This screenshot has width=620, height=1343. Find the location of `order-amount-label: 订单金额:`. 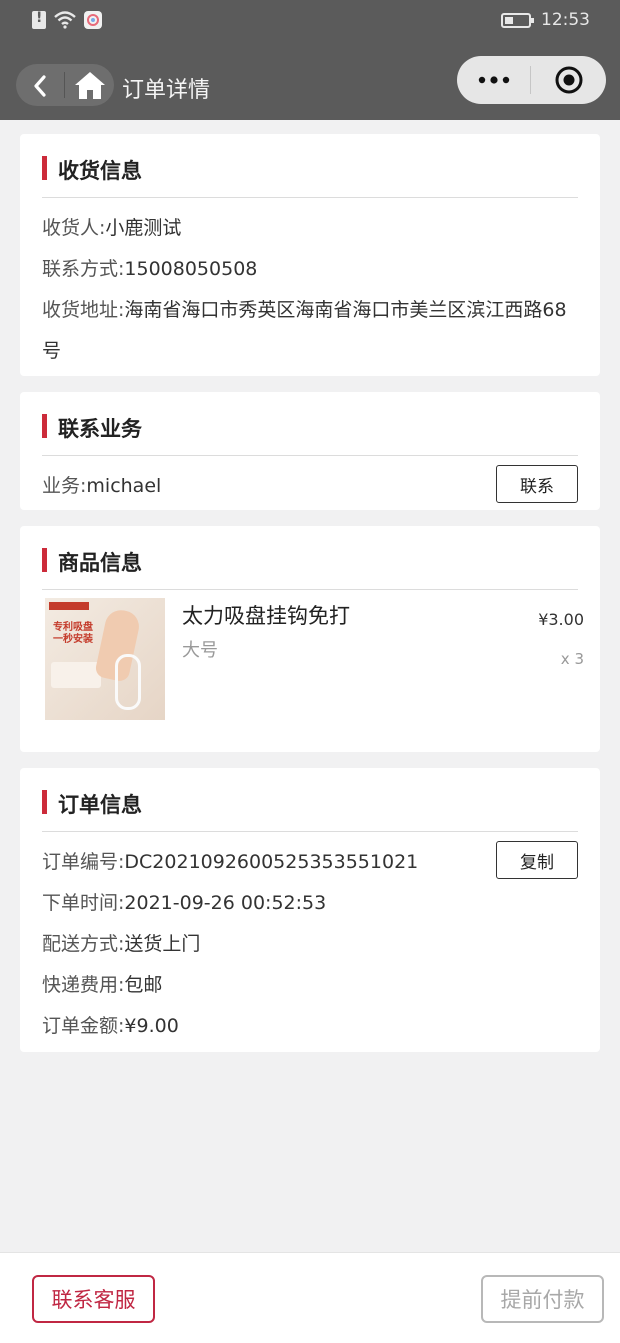

order-amount-label: 订单金额: is located at coordinates (83, 1026).